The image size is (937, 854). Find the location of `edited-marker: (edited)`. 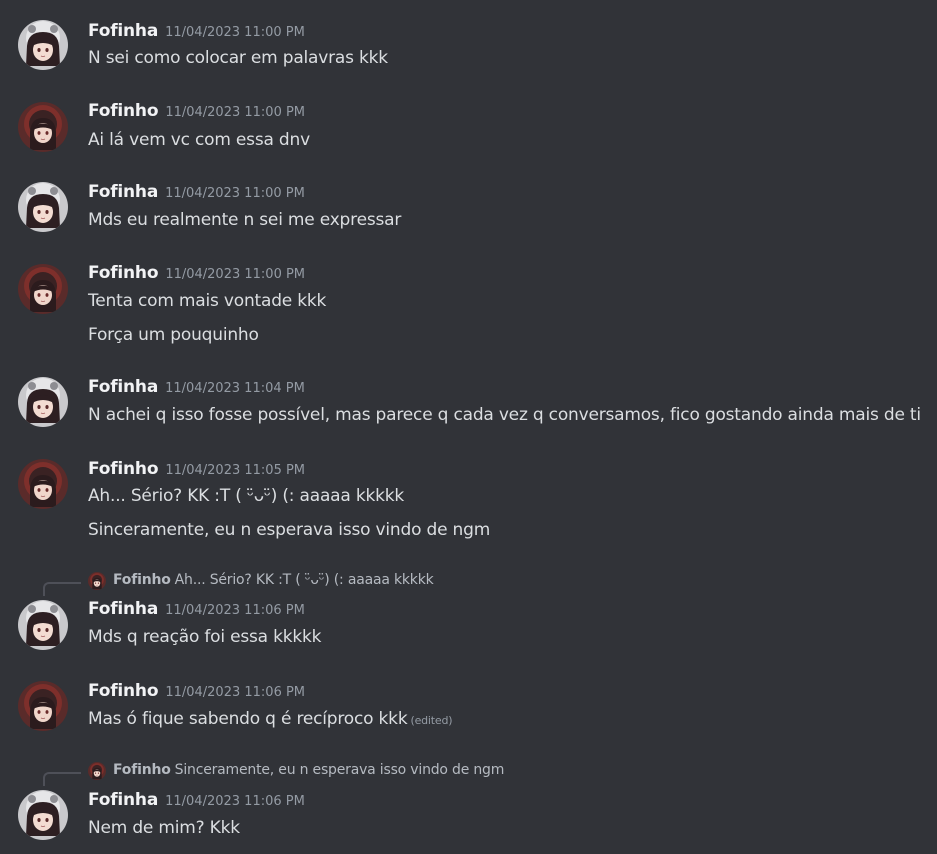

edited-marker: (edited) is located at coordinates (431, 720).